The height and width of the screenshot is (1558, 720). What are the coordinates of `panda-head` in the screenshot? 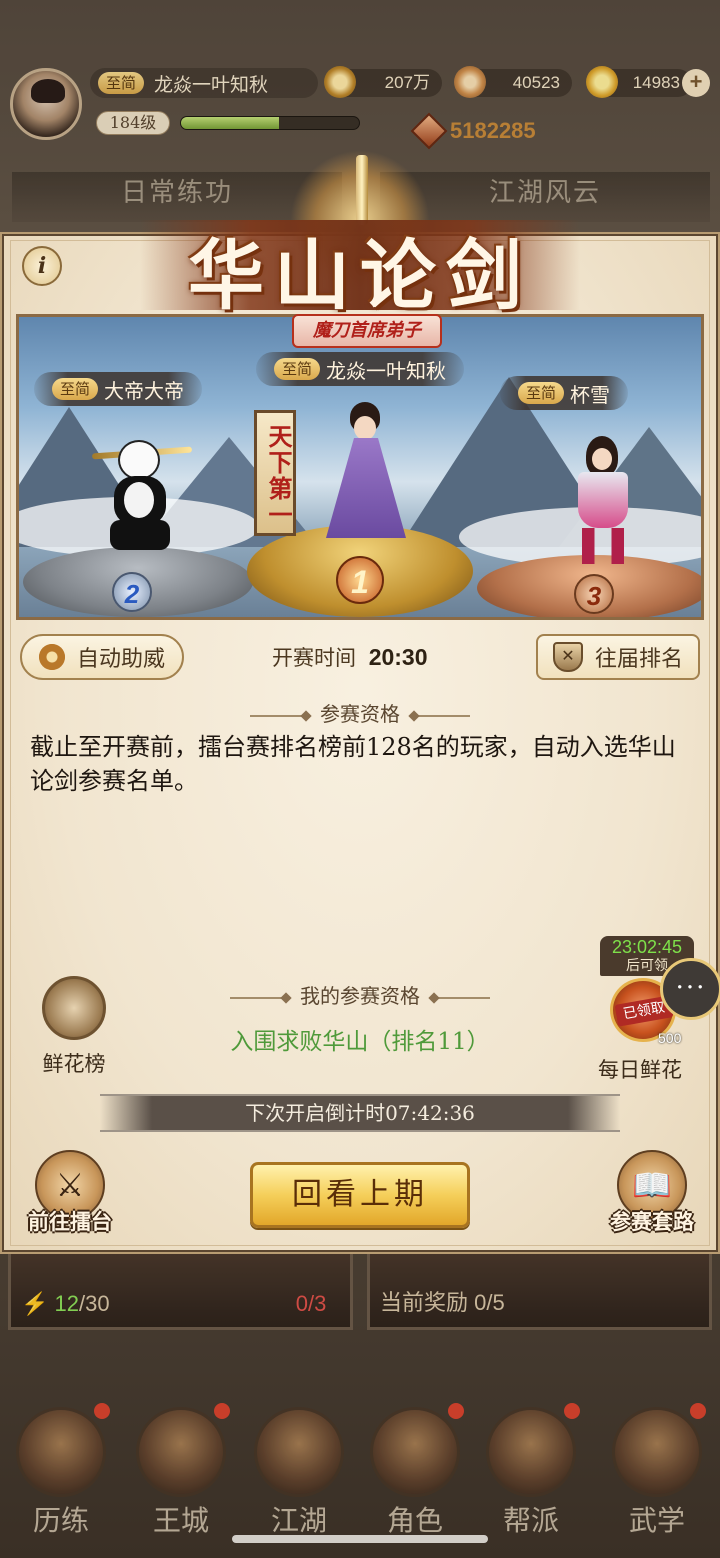 It's located at (139, 460).